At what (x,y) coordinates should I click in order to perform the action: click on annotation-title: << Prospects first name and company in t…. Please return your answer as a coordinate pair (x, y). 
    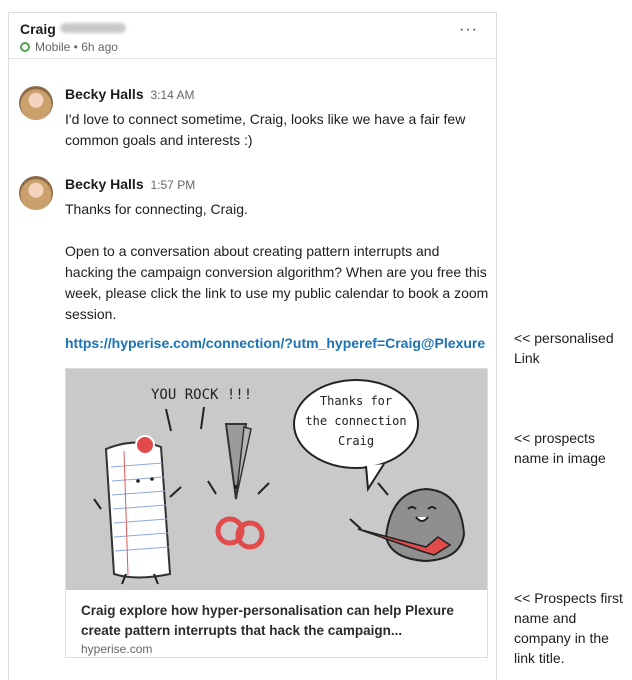
    Looking at the image, I should click on (568, 628).